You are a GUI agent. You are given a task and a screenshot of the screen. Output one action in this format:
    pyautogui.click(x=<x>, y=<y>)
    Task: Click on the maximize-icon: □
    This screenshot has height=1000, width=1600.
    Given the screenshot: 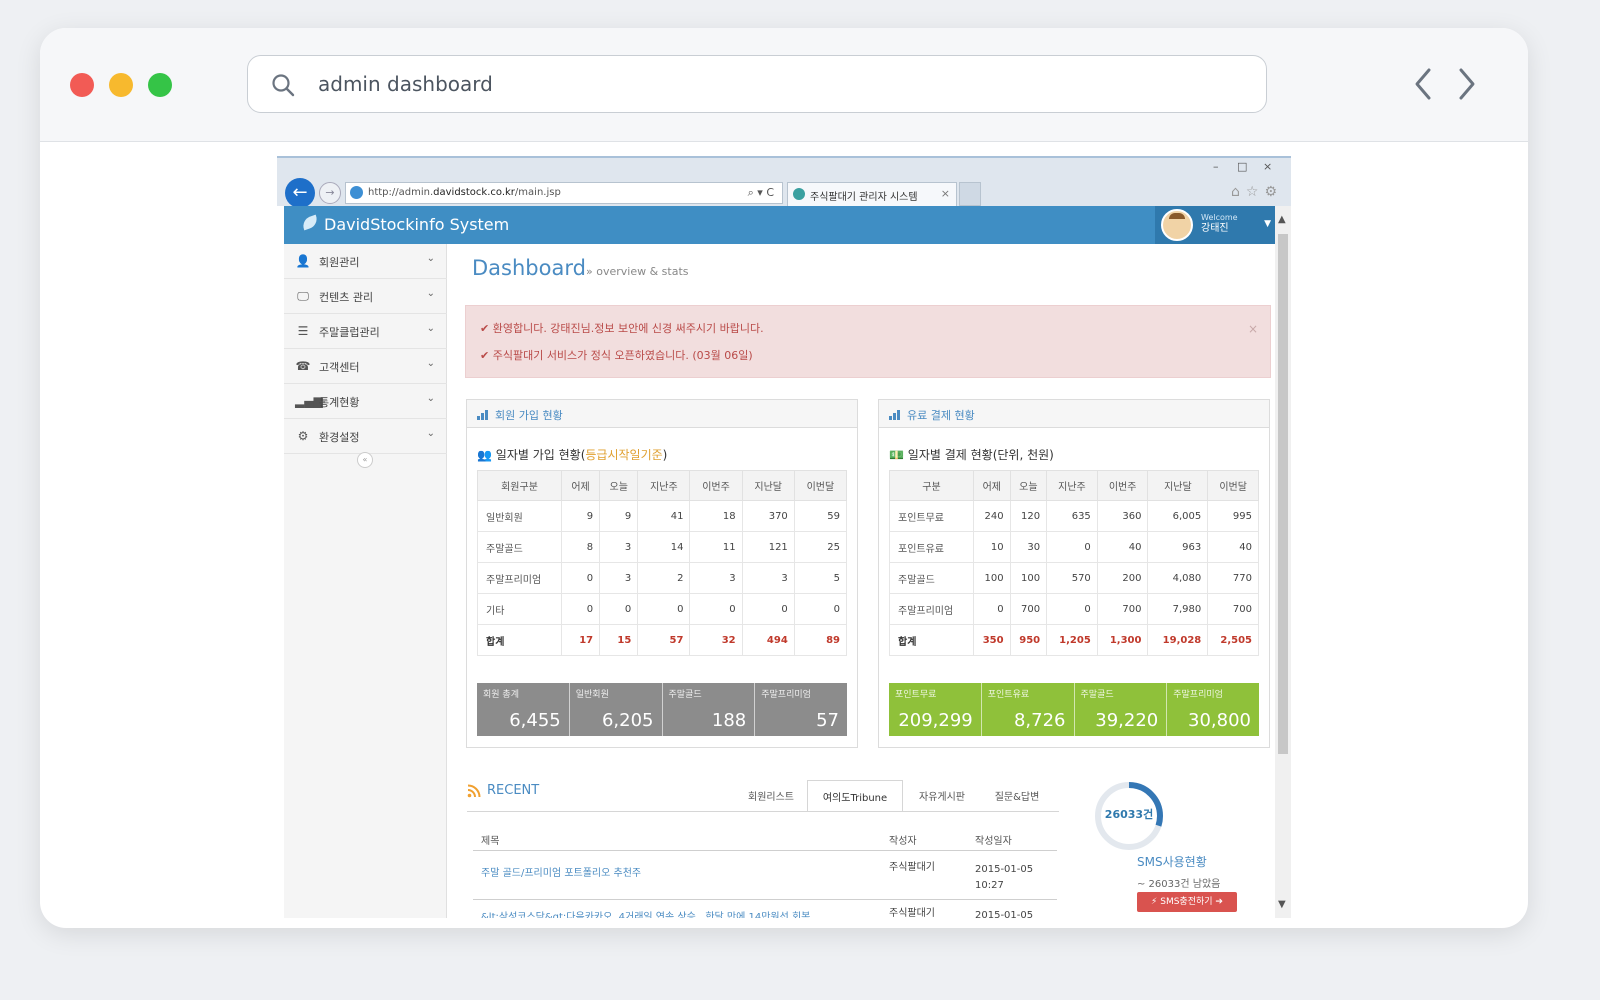 What is the action you would take?
    pyautogui.click(x=1242, y=166)
    